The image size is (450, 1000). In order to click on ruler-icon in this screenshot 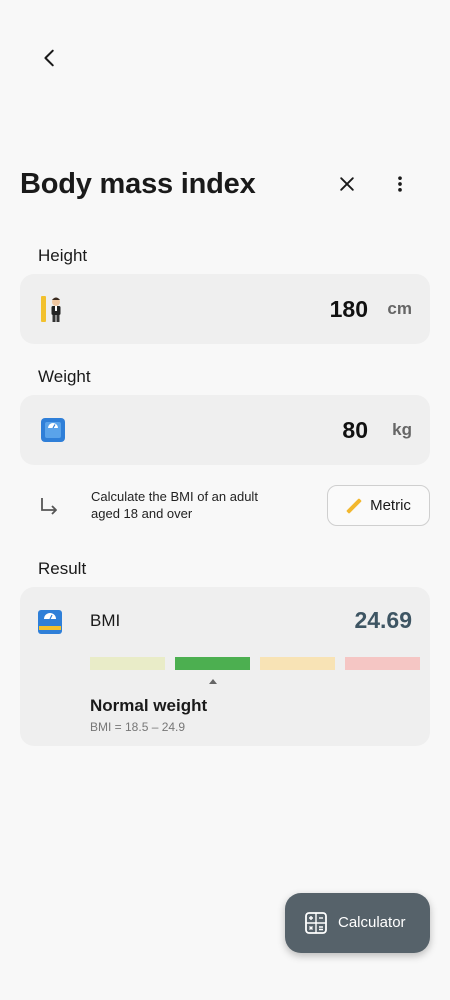, I will do `click(354, 505)`.